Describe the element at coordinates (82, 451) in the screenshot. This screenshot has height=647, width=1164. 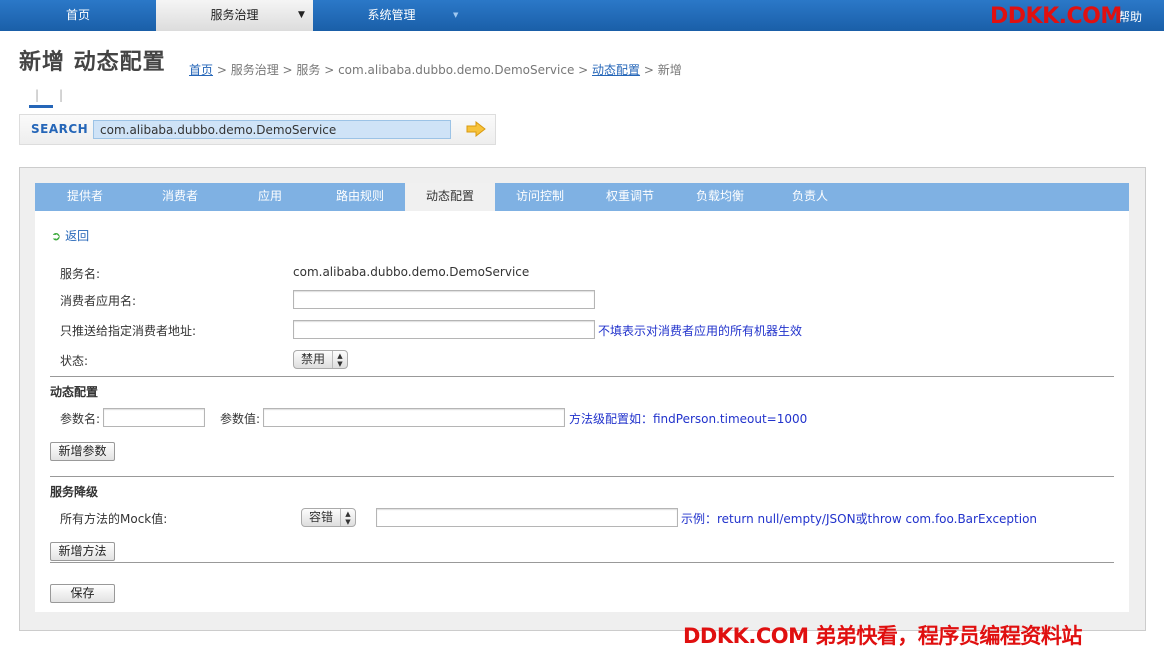
I see `add-param-button: 新增参数` at that location.